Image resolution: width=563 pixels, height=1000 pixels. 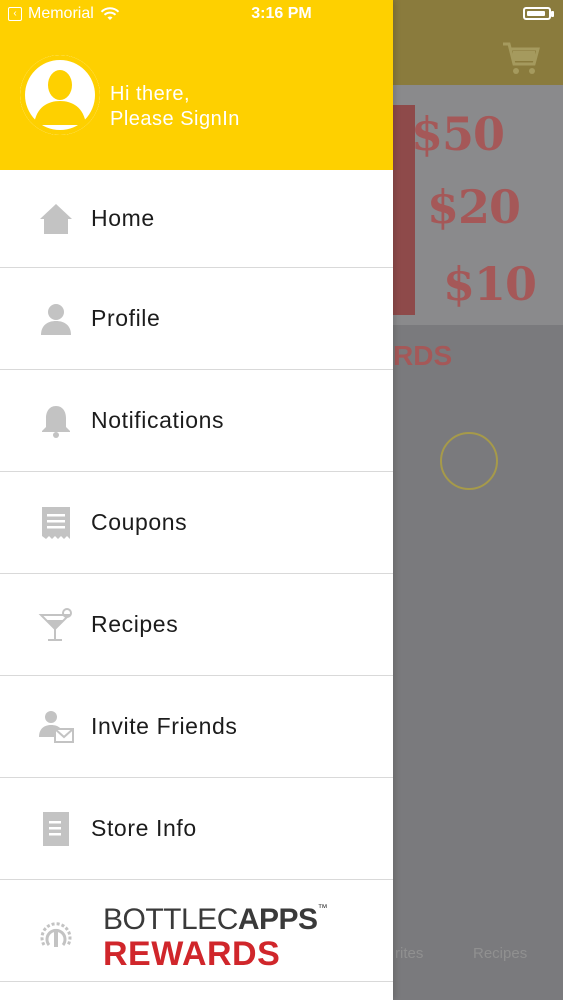 I want to click on tab-fragment: rites, so click(x=409, y=953).